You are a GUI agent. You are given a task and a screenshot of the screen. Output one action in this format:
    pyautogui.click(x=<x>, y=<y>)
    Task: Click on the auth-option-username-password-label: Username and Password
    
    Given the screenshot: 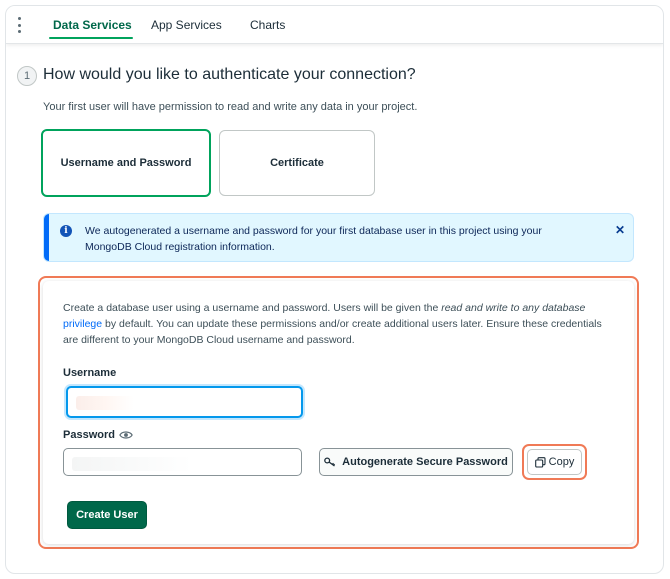 What is the action you would take?
    pyautogui.click(x=126, y=163)
    